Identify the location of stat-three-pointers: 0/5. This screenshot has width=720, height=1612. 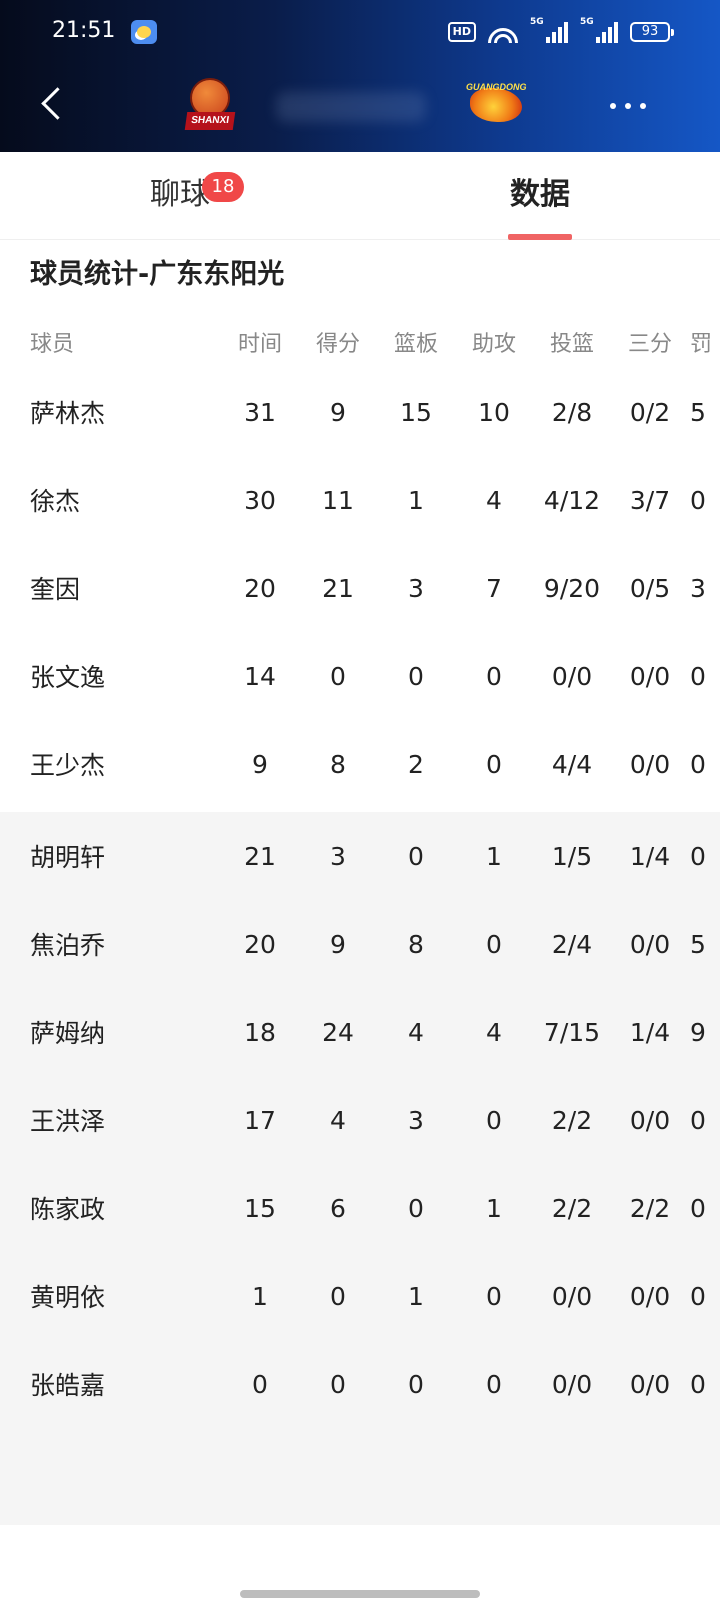
(650, 588).